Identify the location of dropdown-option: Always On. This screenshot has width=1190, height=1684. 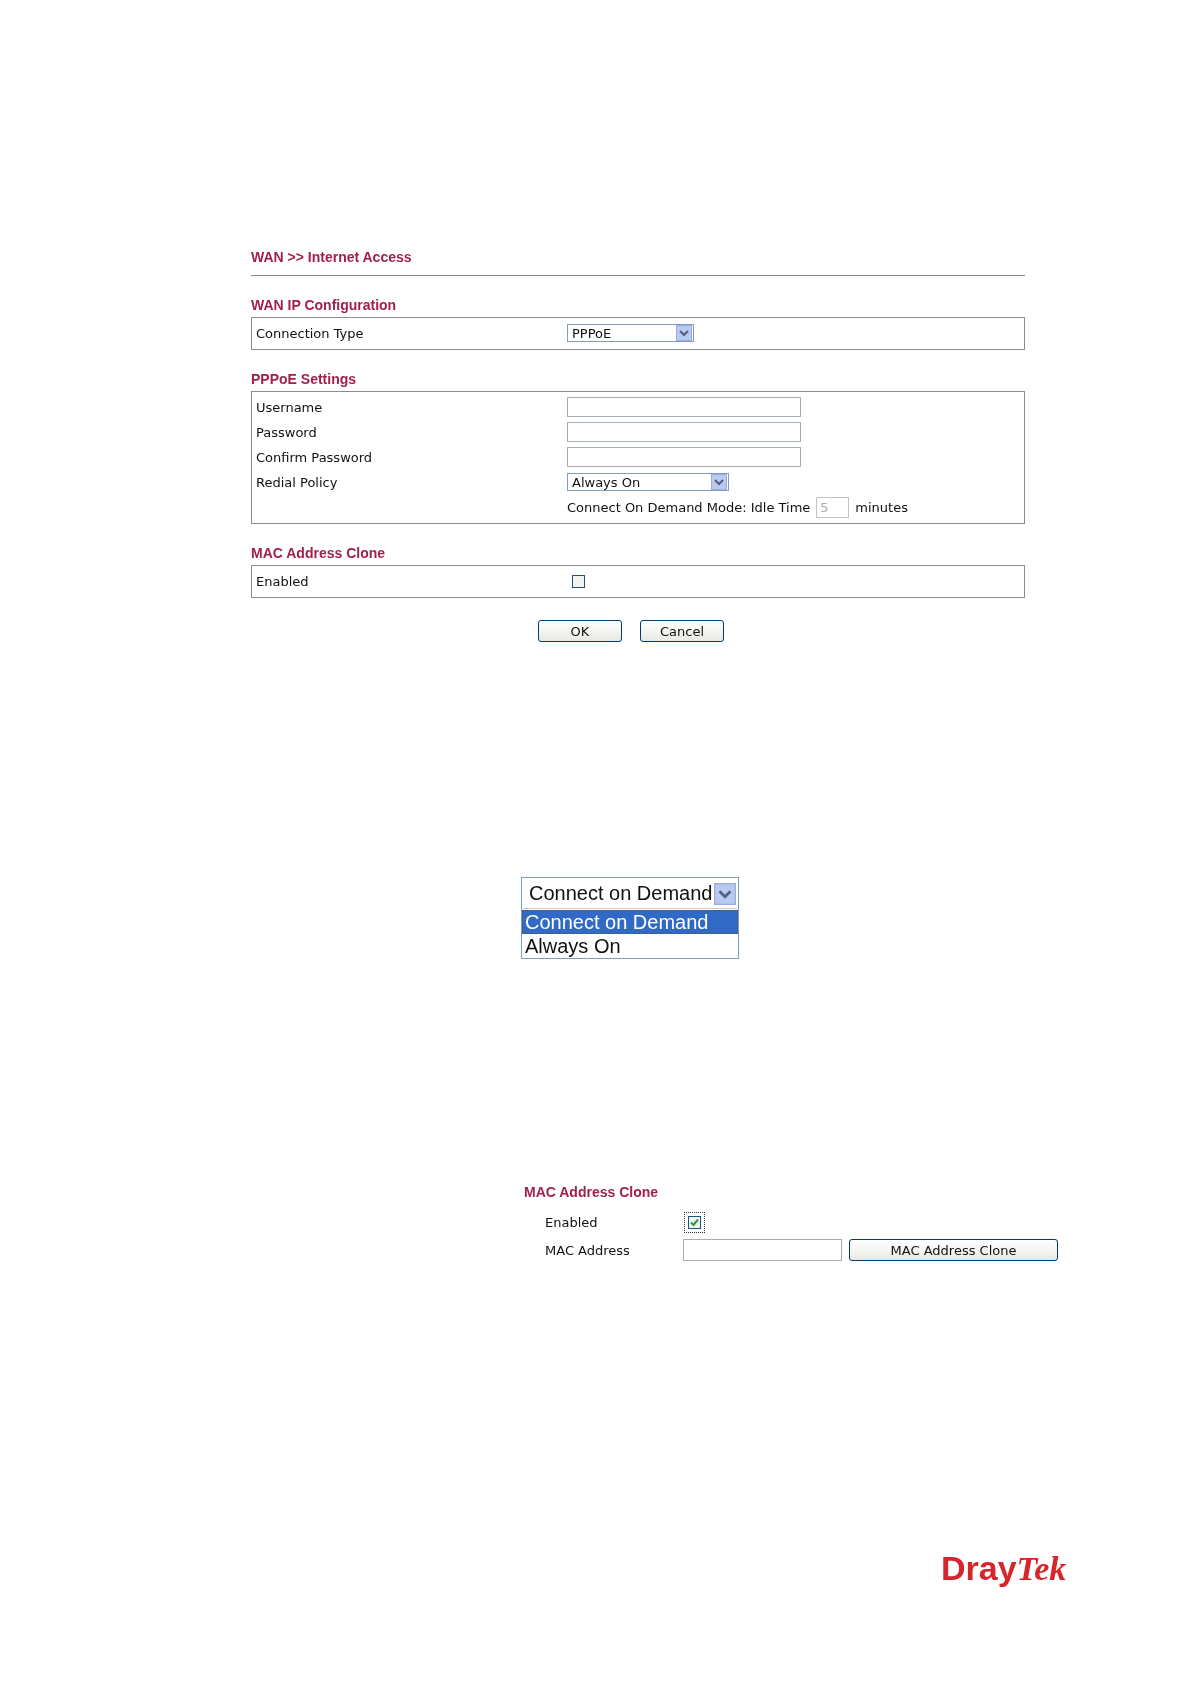
(630, 946).